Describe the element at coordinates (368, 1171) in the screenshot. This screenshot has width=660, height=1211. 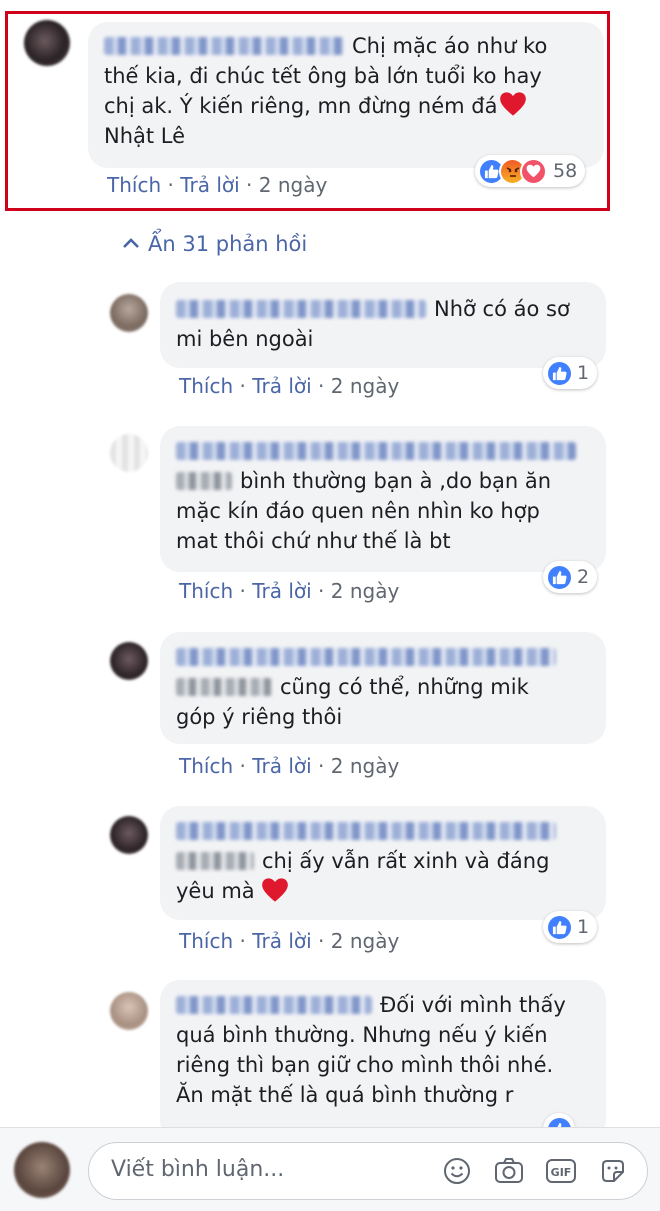
I see `comment-input: Viết bình luận... GIF` at that location.